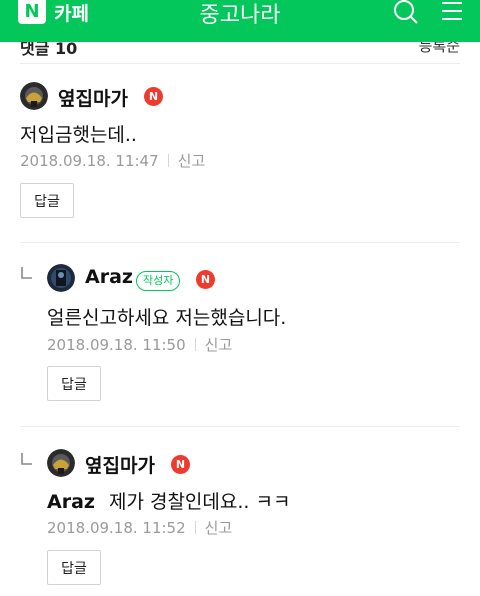 The height and width of the screenshot is (596, 480). Describe the element at coordinates (240, 53) in the screenshot. I see `comments-header: 댓글 10 등록순` at that location.